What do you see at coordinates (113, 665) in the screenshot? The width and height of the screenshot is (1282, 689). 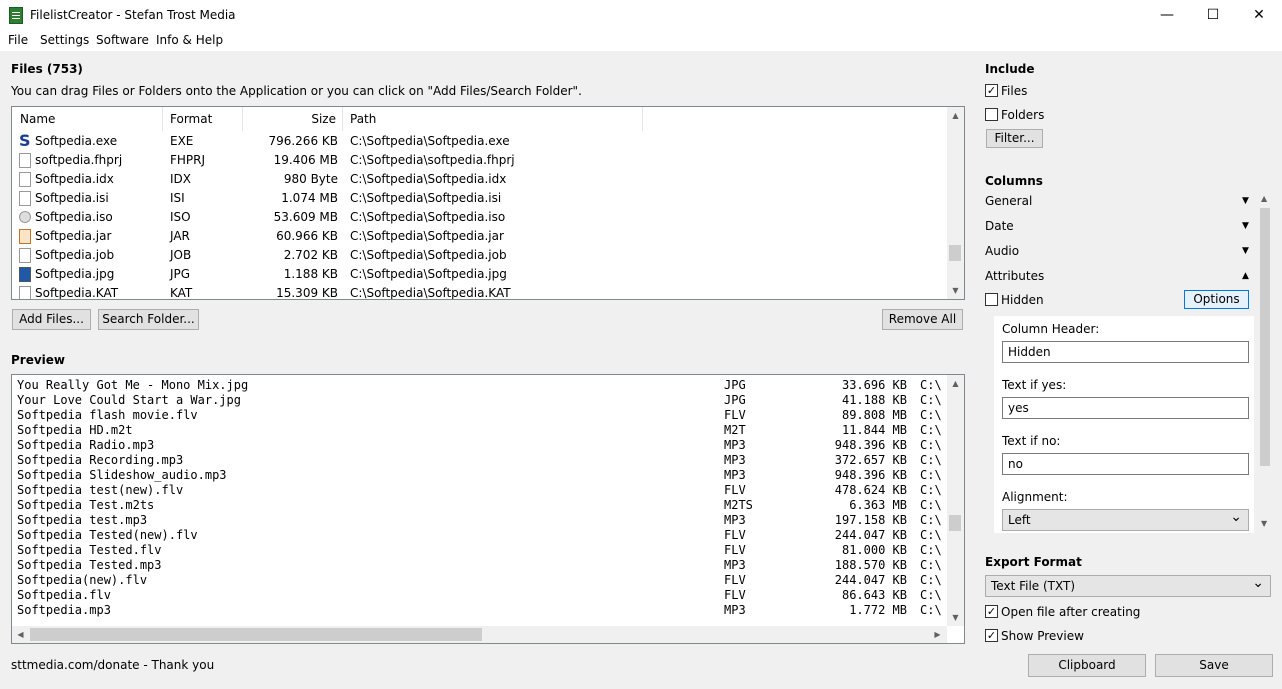 I see `status-text: sttmedia.com/donate - Thank you` at bounding box center [113, 665].